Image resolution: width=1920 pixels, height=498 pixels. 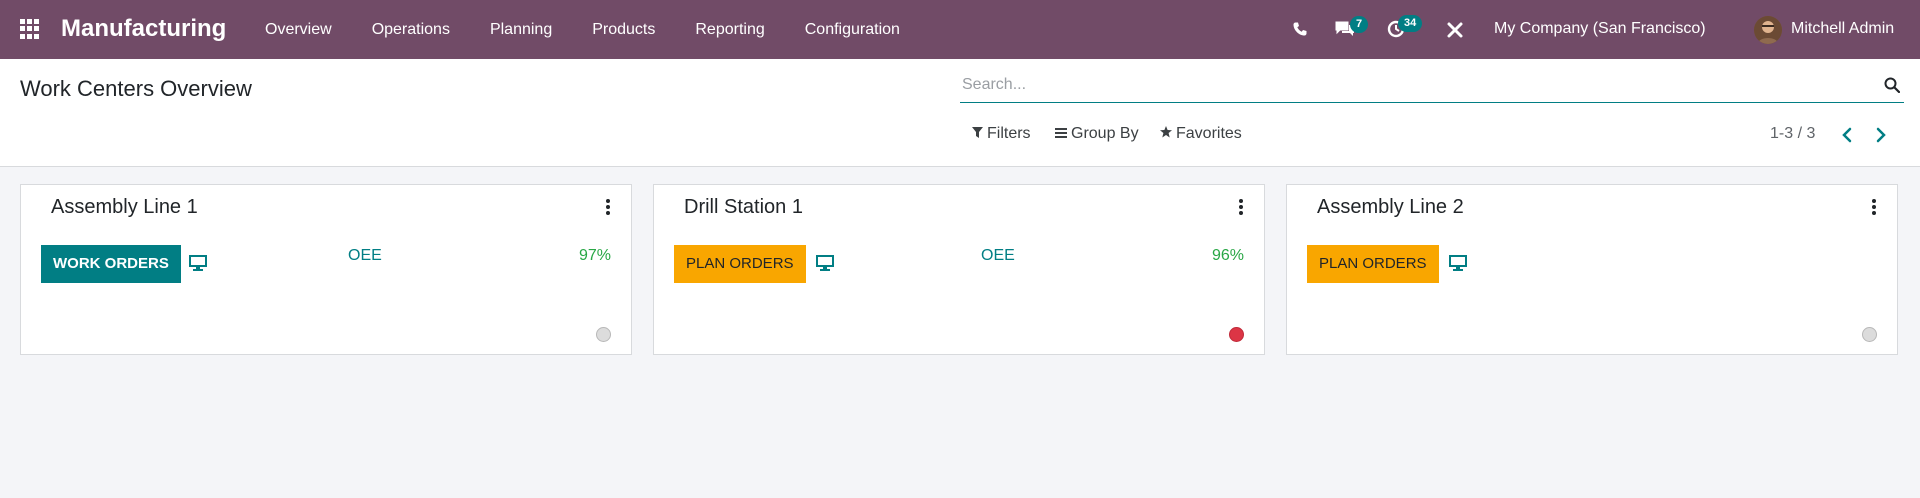 I want to click on app-brand: Manufacturing, so click(x=143, y=29).